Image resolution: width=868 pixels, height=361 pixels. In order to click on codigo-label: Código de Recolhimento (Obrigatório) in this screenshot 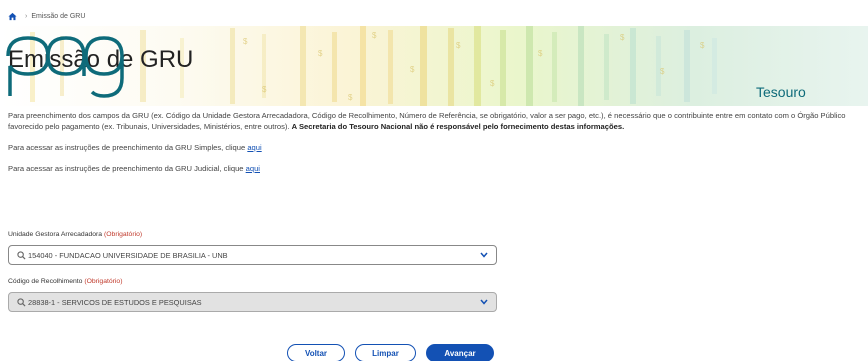, I will do `click(65, 281)`.